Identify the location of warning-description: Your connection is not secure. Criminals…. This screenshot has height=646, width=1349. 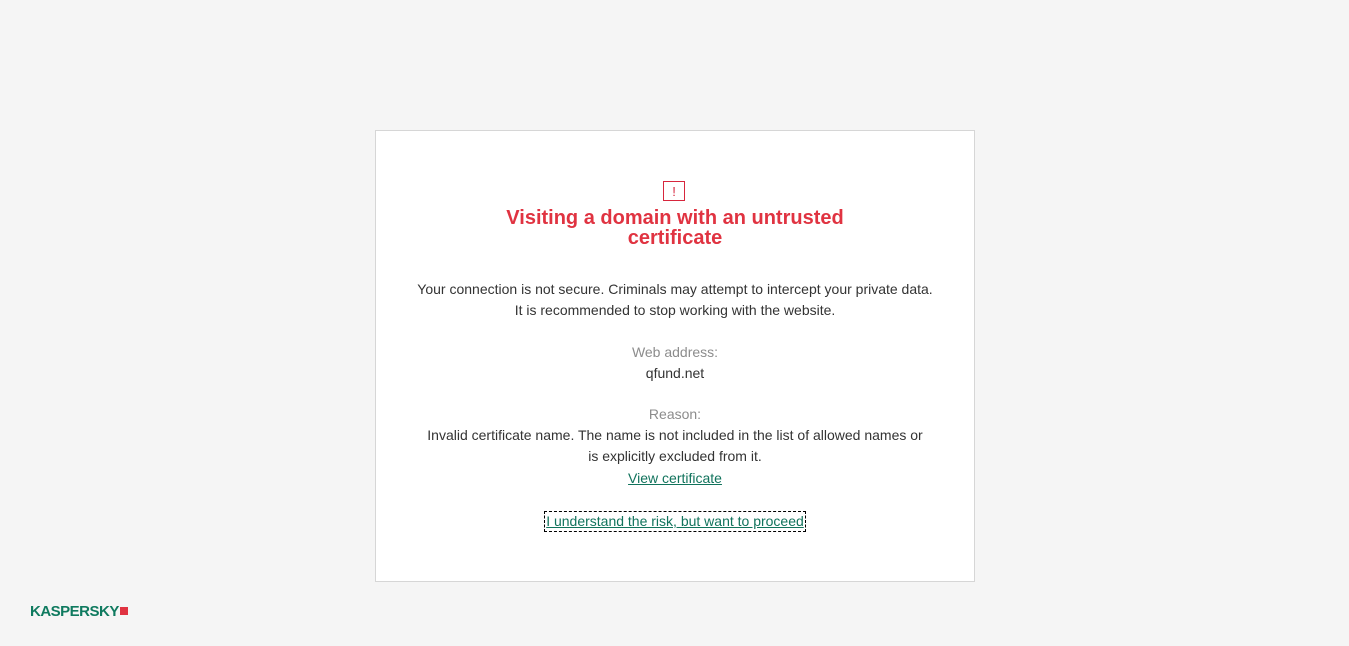
(675, 299).